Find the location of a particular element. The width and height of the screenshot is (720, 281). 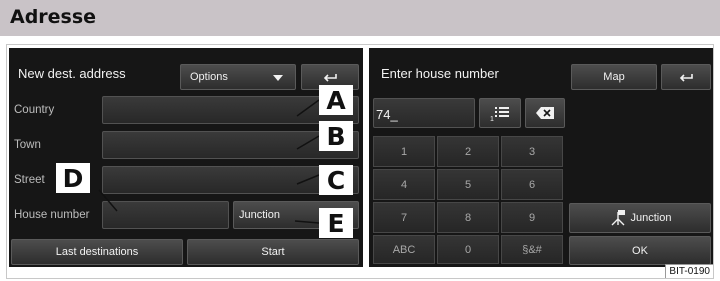

junction-button: Junction is located at coordinates (640, 218).